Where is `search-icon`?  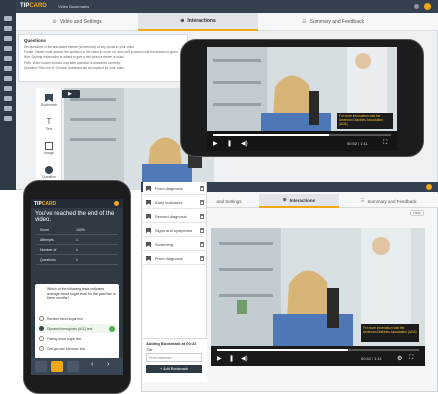
search-icon is located at coordinates (8, 28).